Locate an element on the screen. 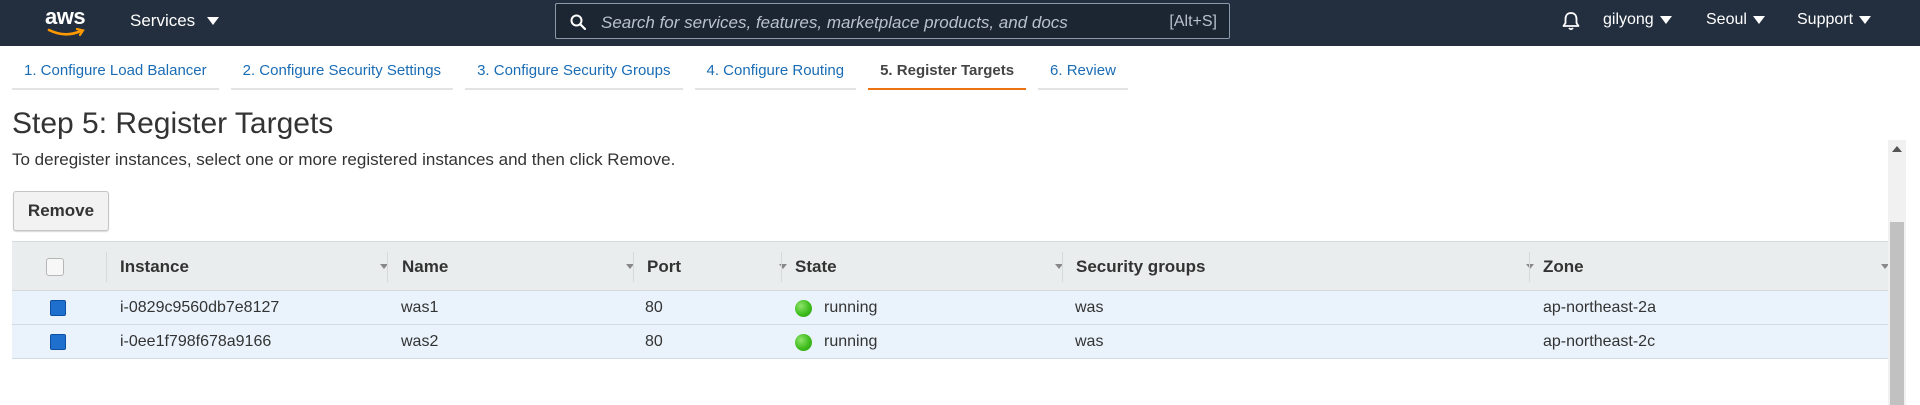 This screenshot has height=405, width=1920. search-shortcut-hint: [Alt+S] is located at coordinates (1193, 21).